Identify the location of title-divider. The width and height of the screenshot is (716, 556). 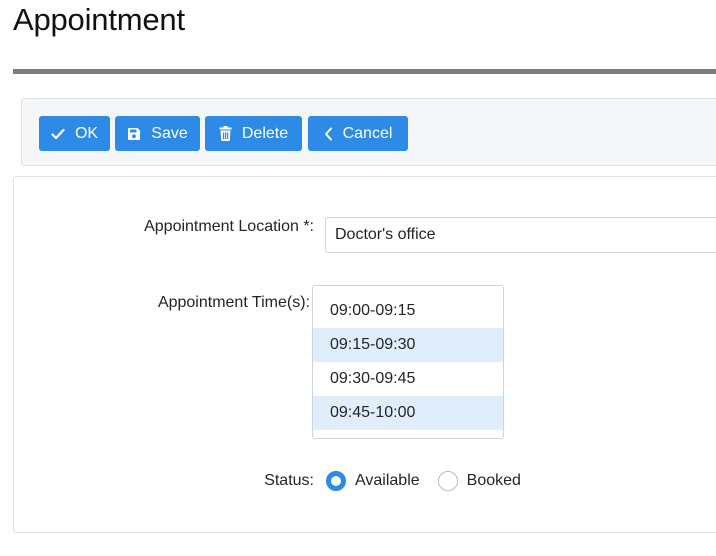
(364, 71).